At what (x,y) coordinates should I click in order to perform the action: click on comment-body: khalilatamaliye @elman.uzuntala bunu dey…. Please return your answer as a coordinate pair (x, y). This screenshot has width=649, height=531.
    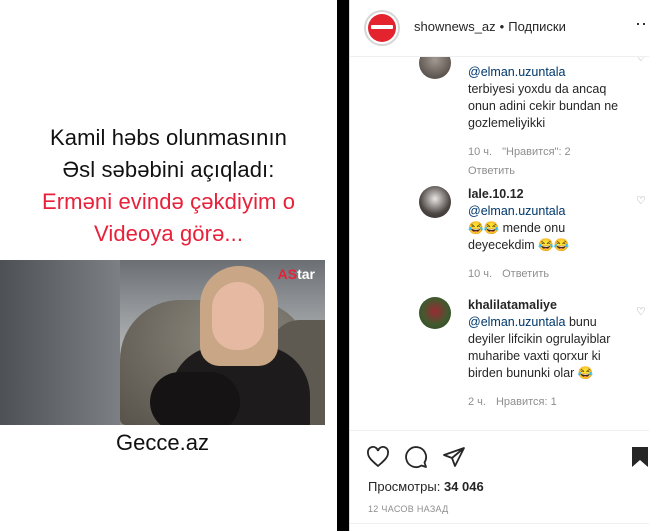
    Looking at the image, I should click on (548, 354).